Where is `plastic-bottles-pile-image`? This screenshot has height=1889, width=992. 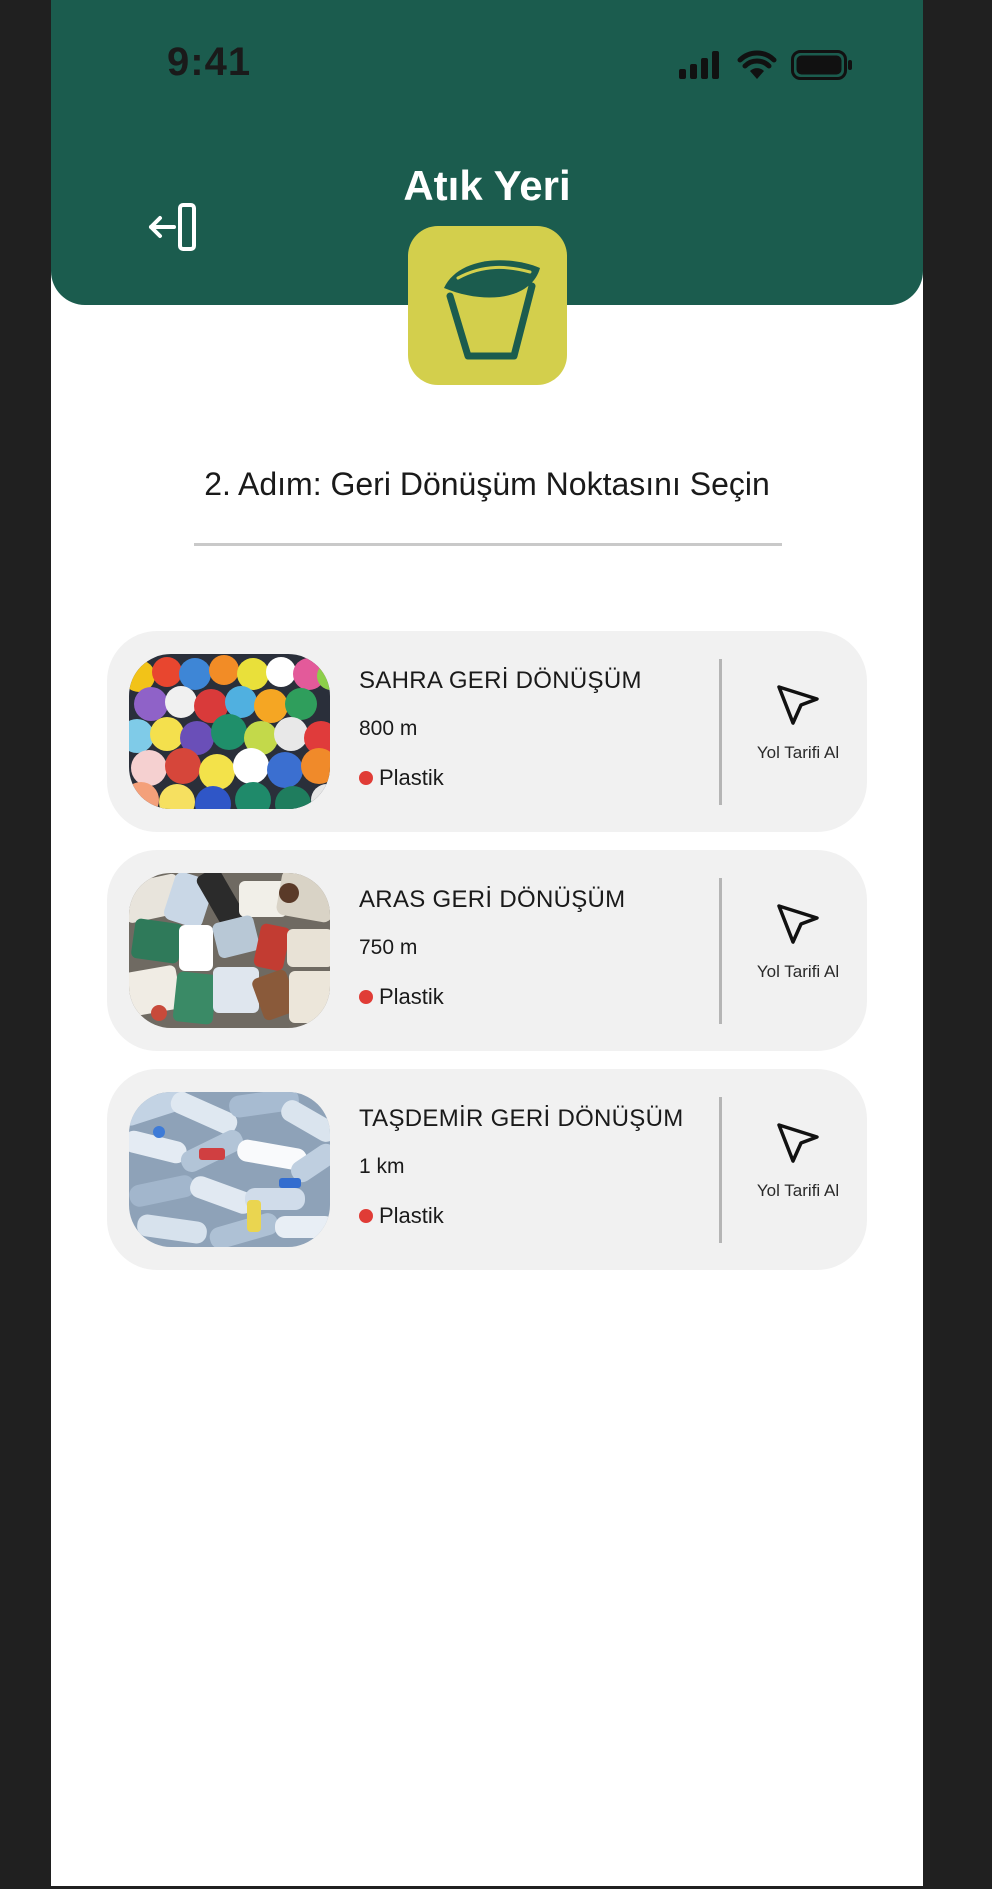 plastic-bottles-pile-image is located at coordinates (229, 1169).